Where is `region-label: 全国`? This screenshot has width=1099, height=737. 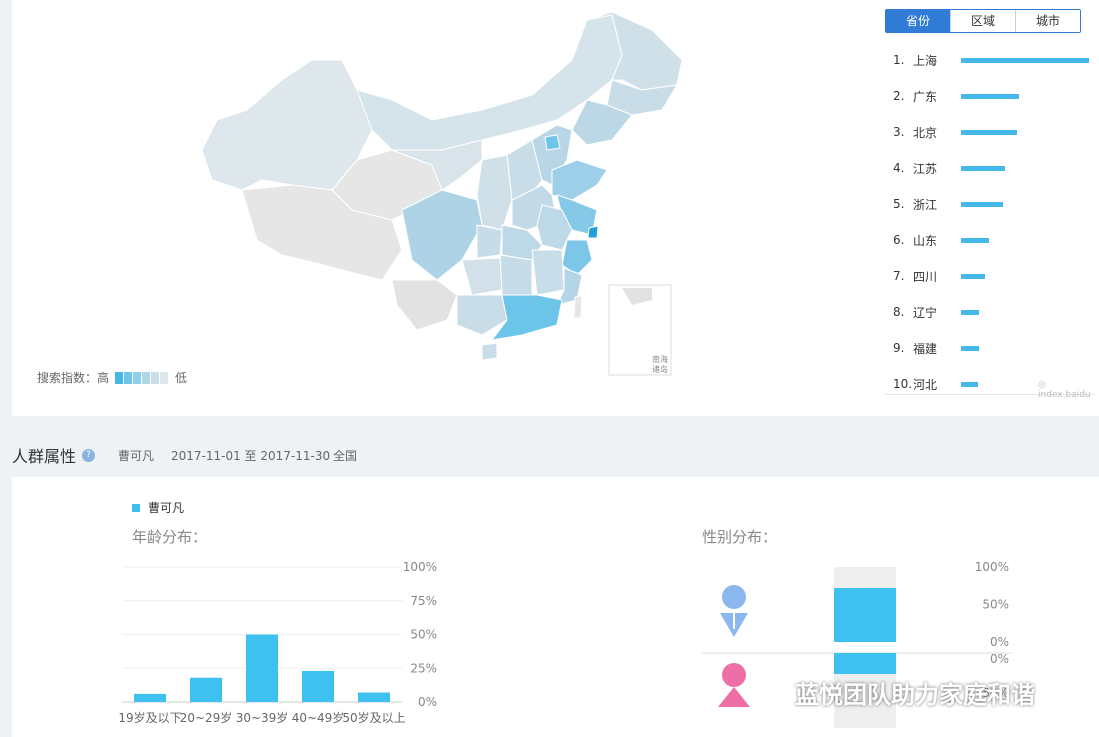 region-label: 全国 is located at coordinates (345, 456).